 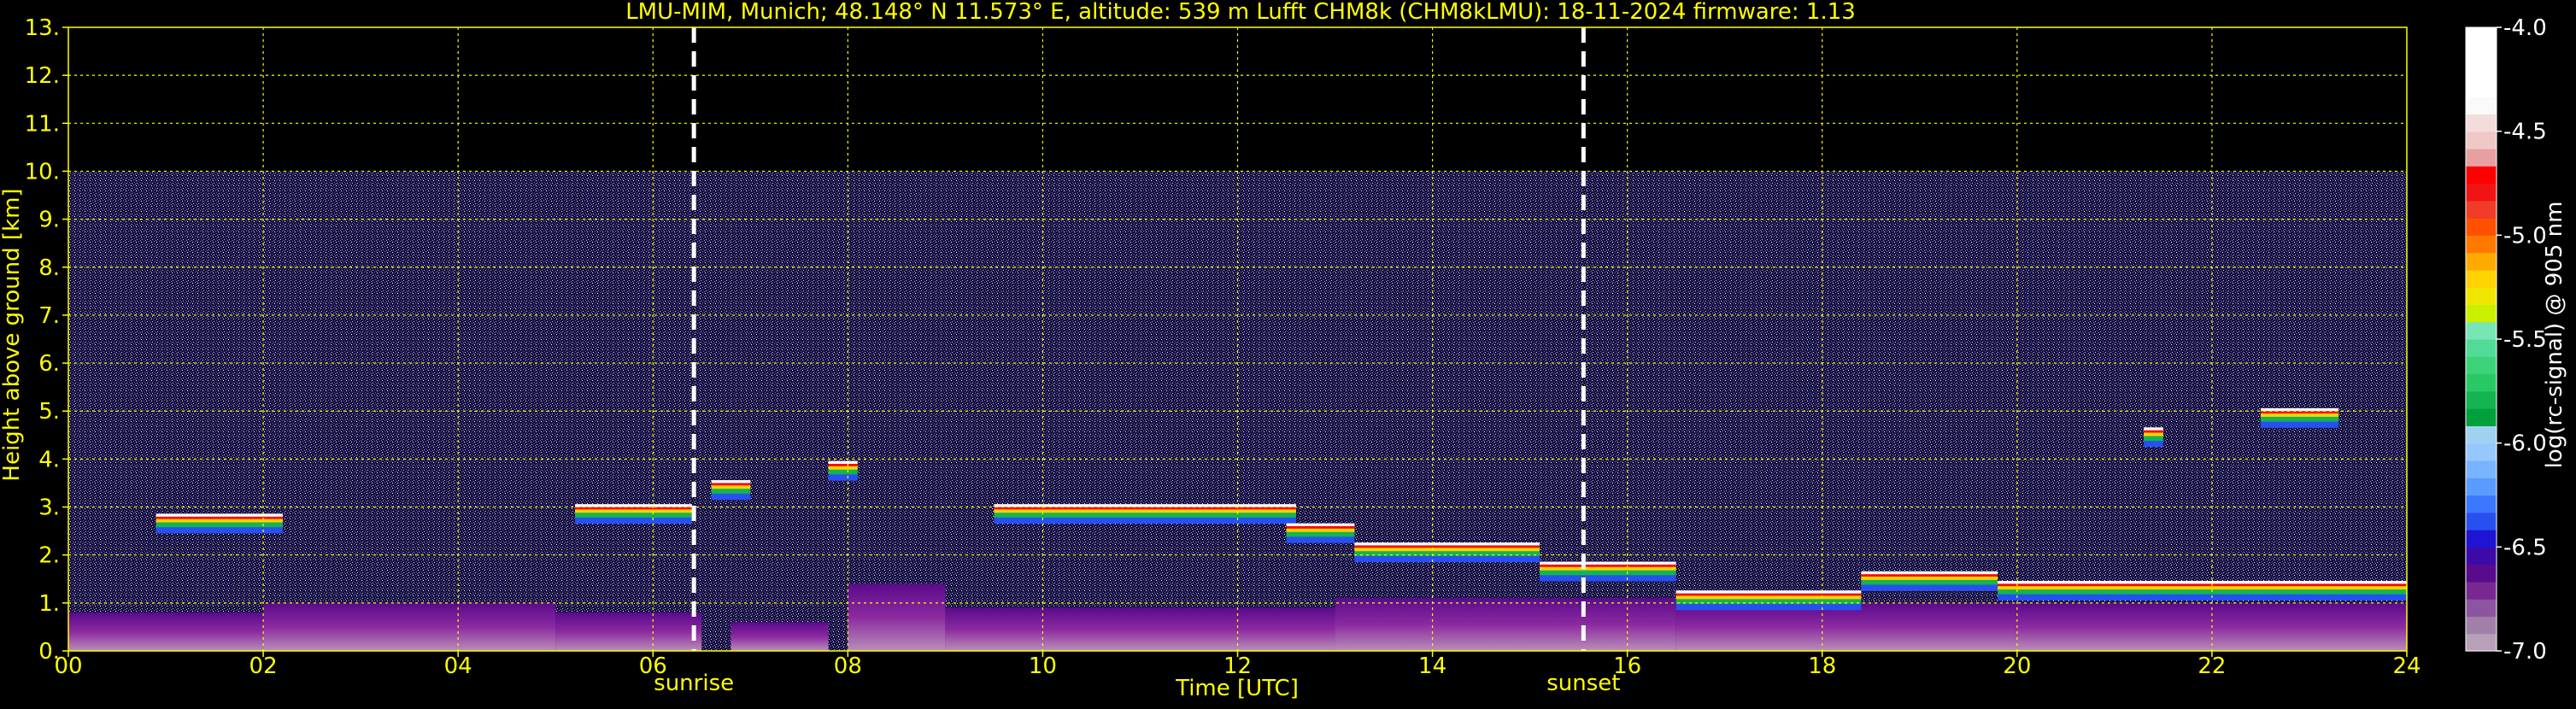 I want to click on x-axis-label: Time [UTC], so click(x=1237, y=689).